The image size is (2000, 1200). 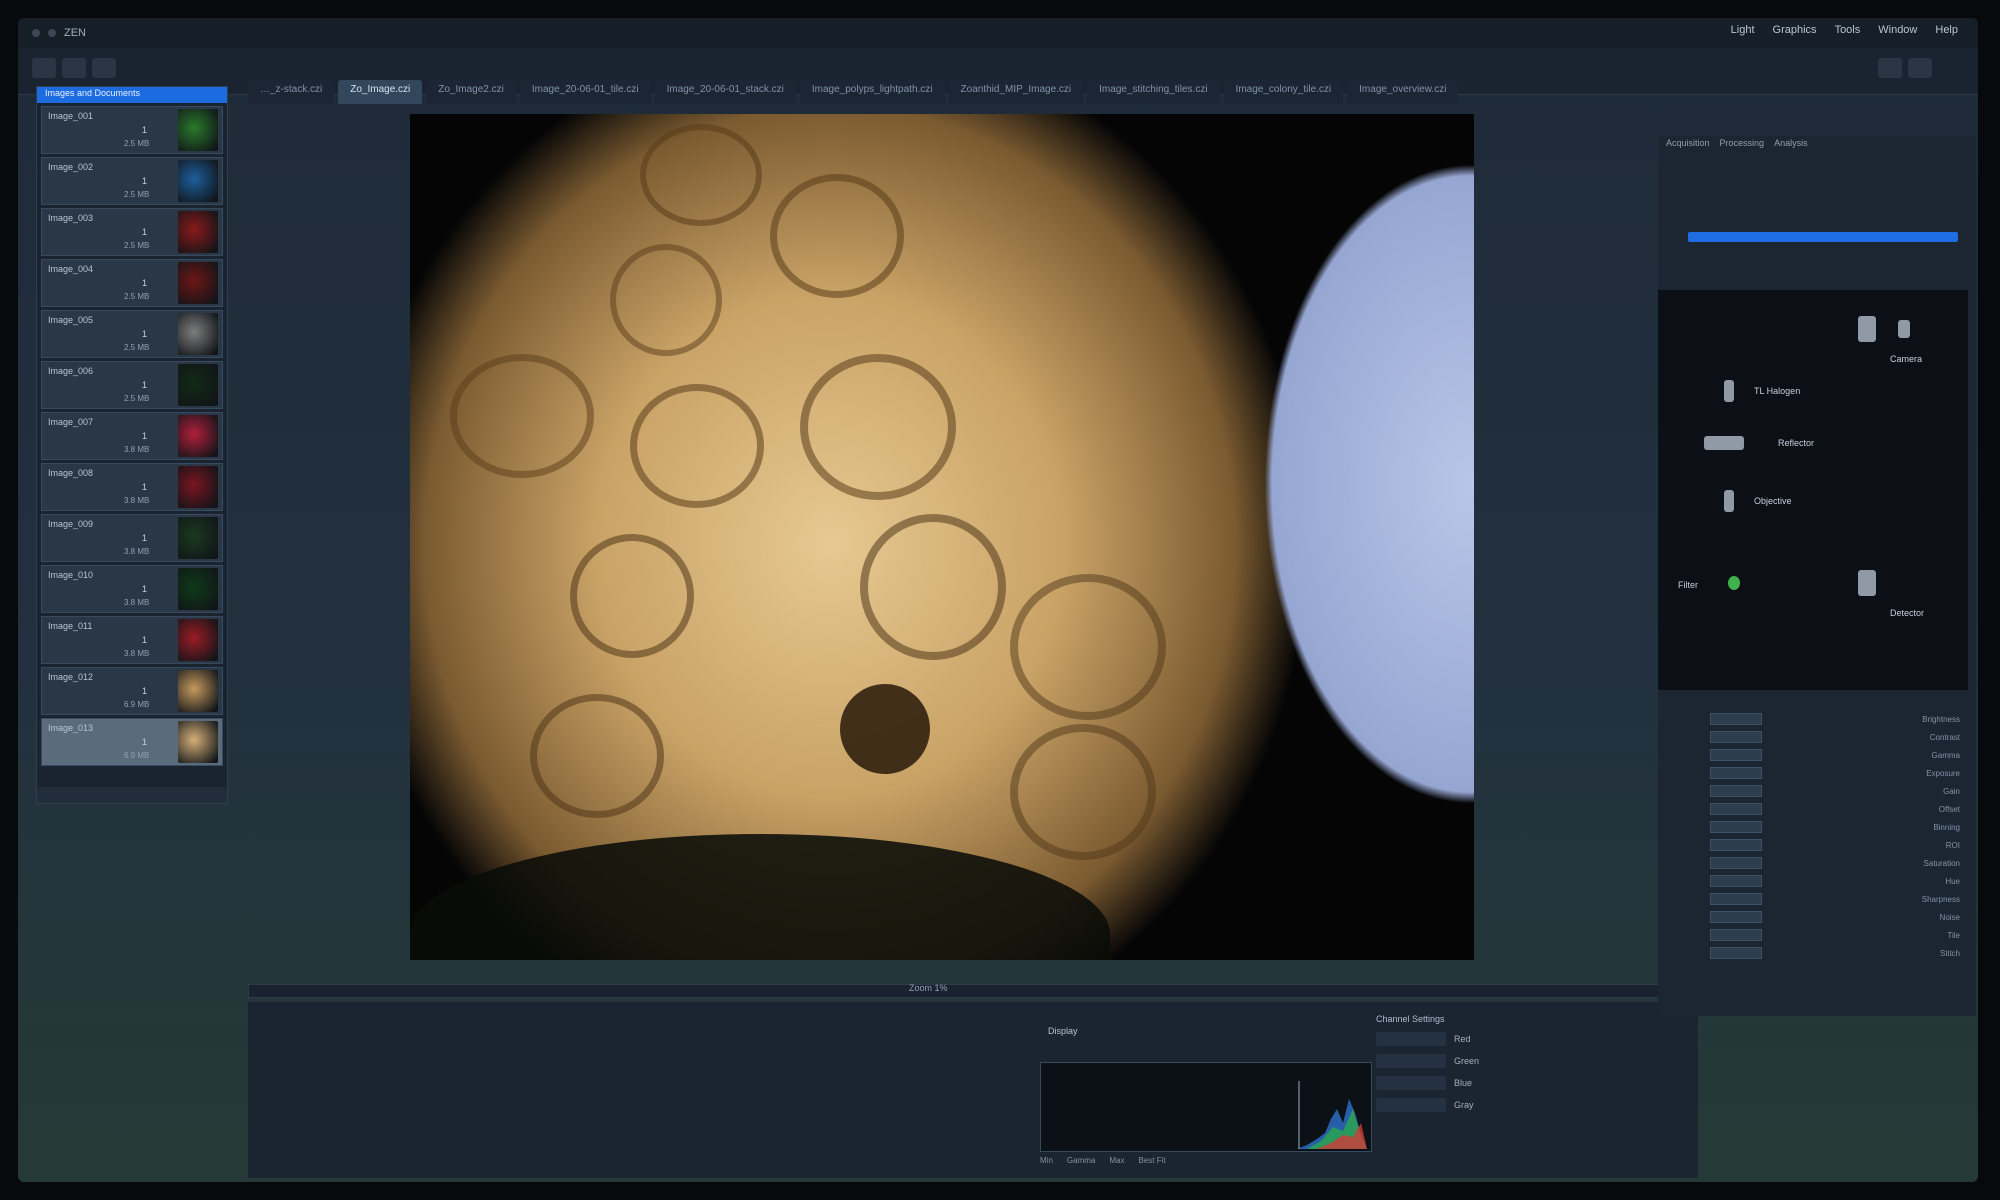 I want to click on gallery-item-label: Image_002, so click(x=71, y=167).